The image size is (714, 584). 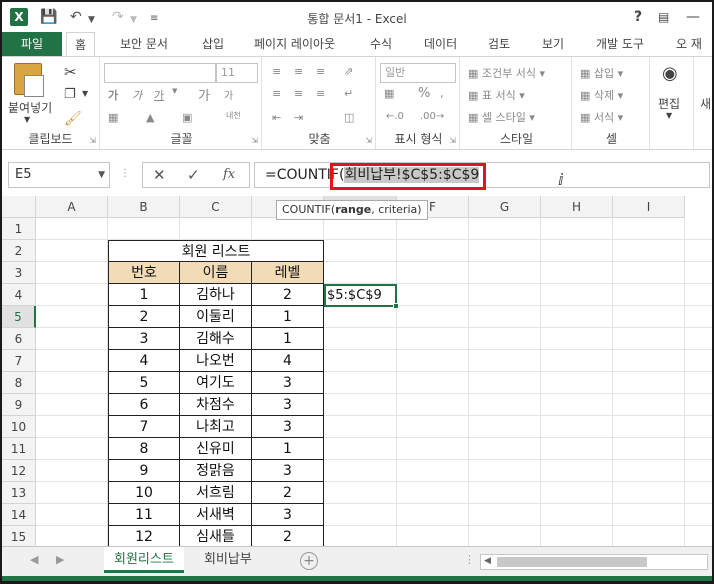 I want to click on more-button: 새, so click(x=705, y=103).